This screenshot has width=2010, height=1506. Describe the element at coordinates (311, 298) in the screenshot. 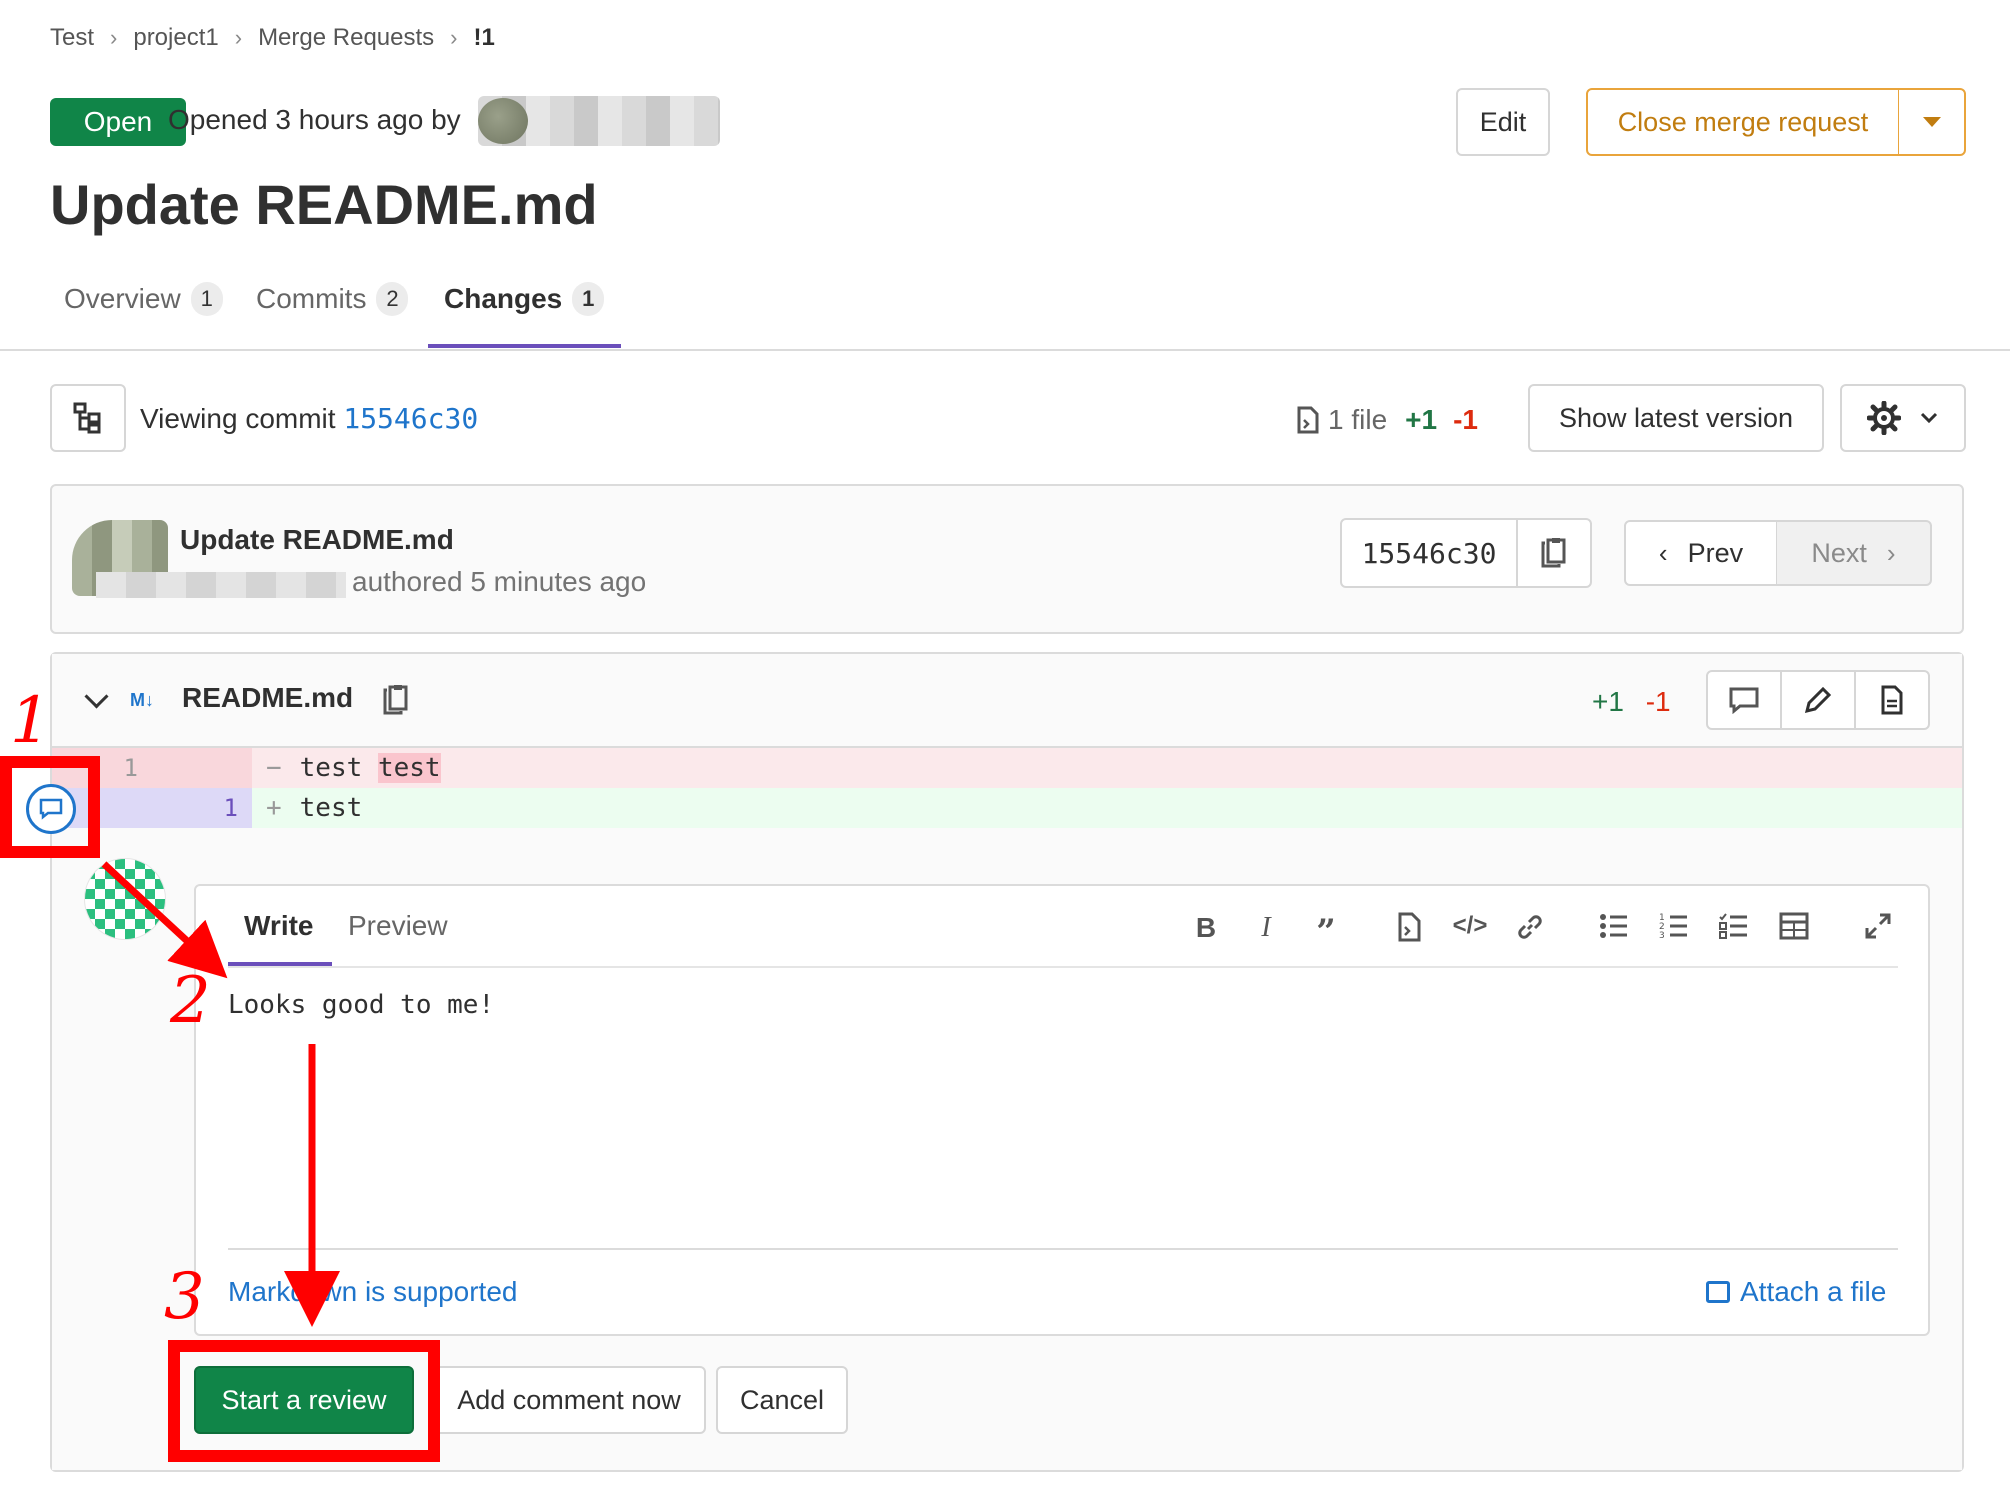

I see `tab-label: Commits` at that location.